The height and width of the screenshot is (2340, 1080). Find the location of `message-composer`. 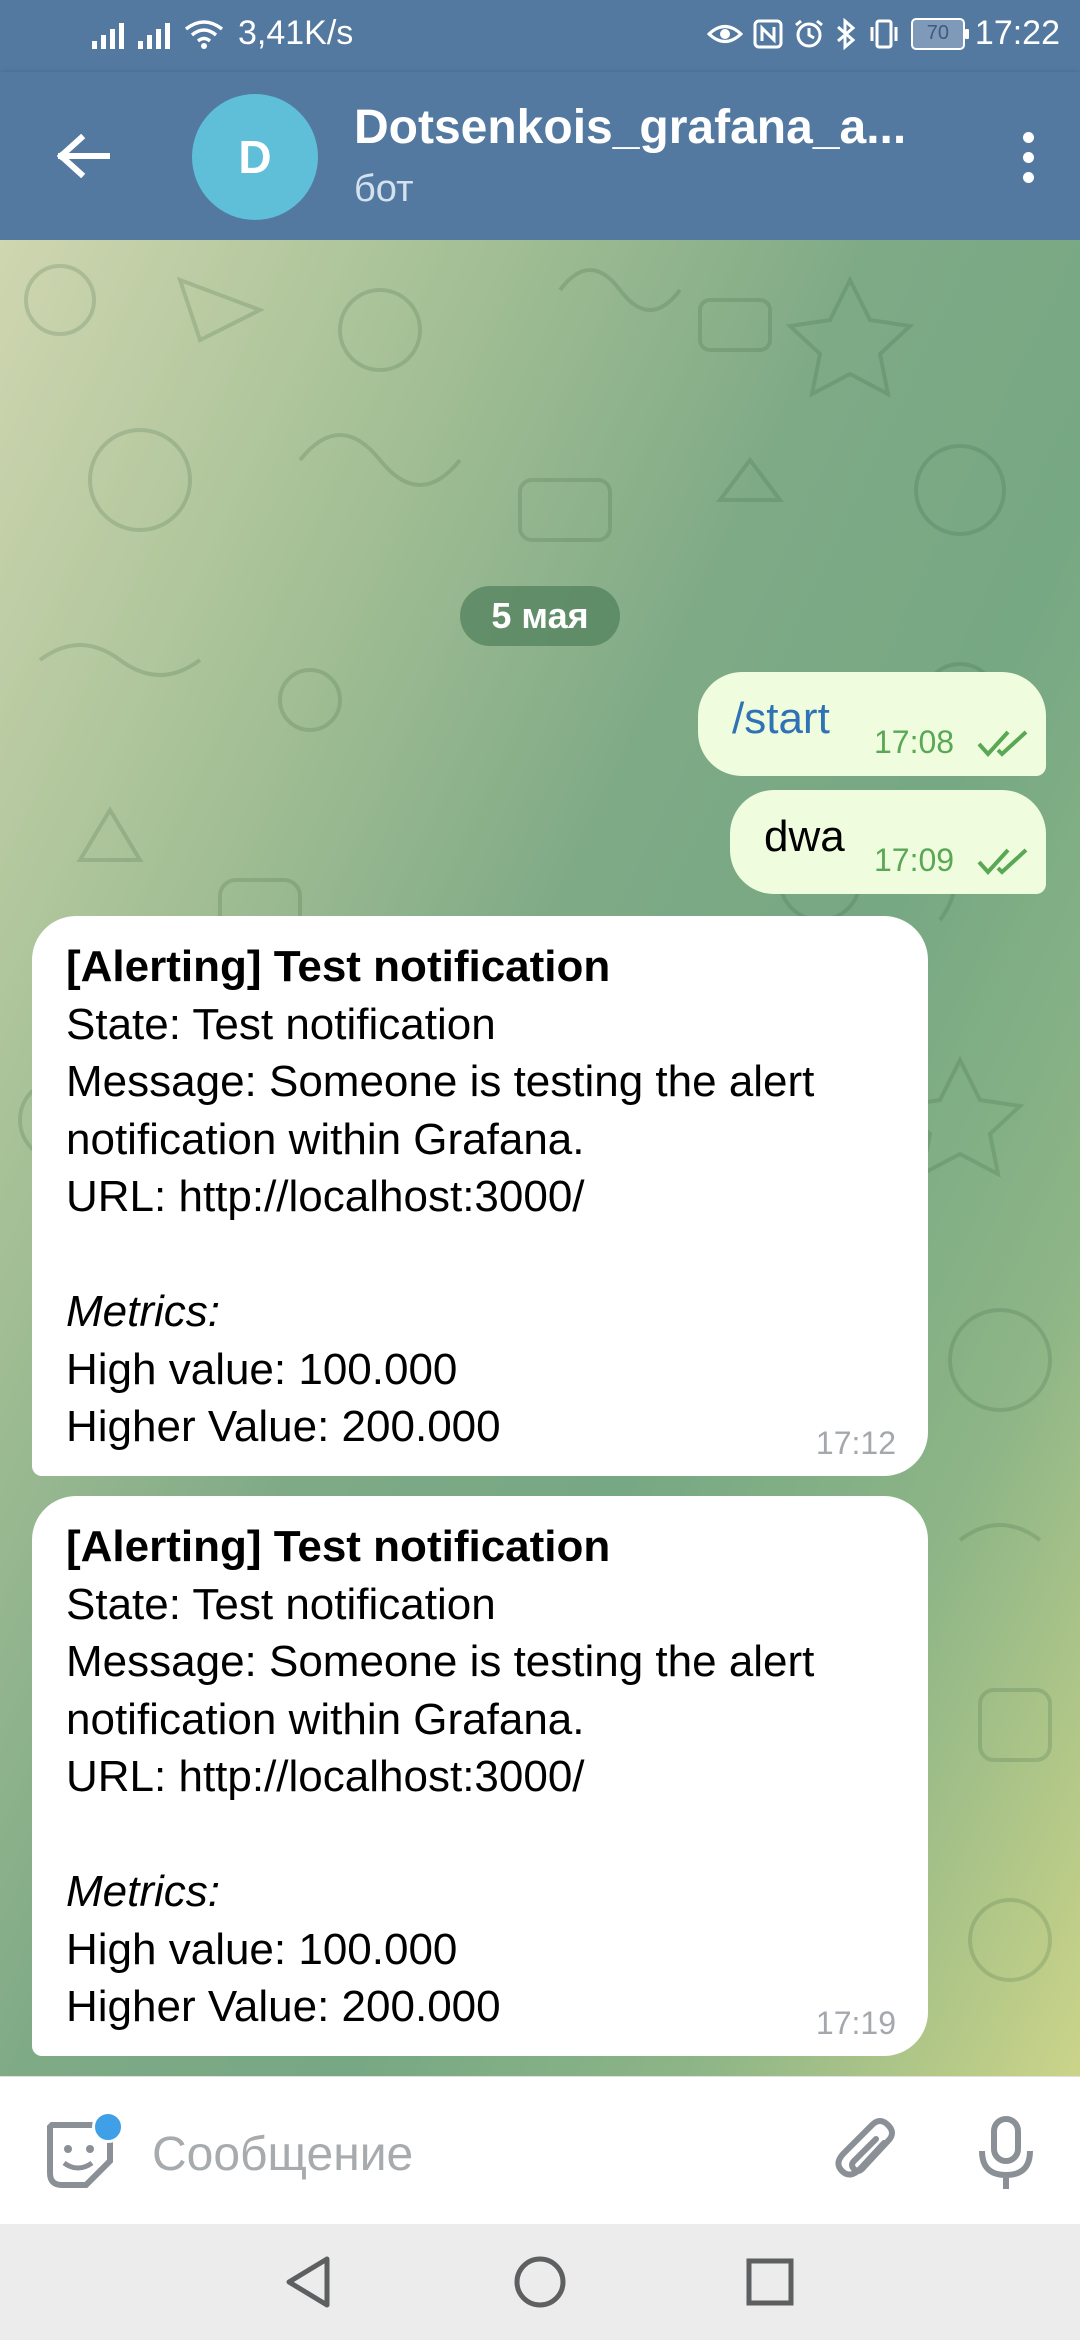

message-composer is located at coordinates (540, 2150).